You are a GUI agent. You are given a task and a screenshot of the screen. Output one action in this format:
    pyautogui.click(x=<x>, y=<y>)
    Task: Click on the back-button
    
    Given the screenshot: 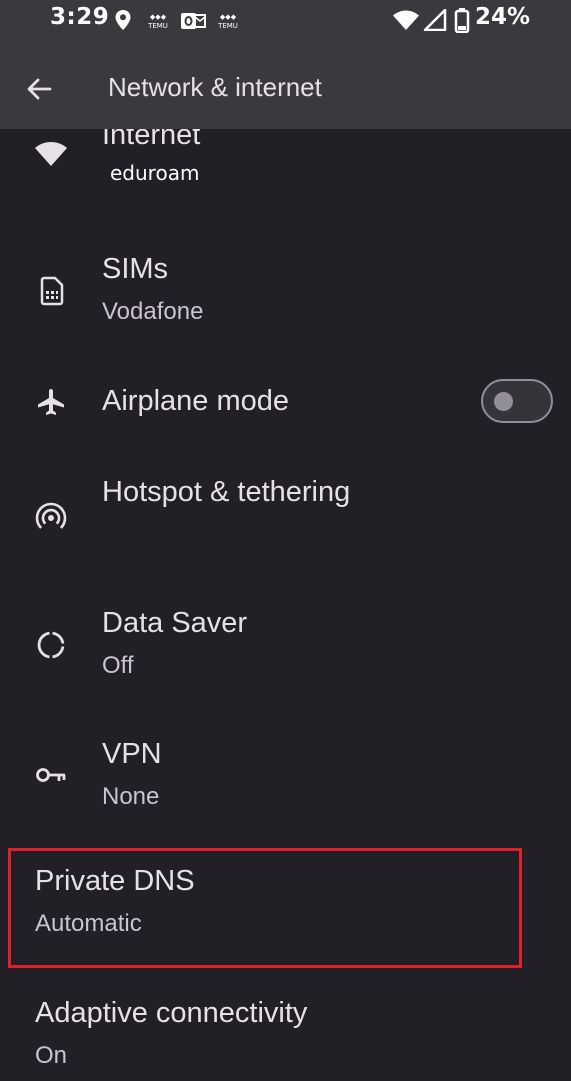 What is the action you would take?
    pyautogui.click(x=39, y=91)
    